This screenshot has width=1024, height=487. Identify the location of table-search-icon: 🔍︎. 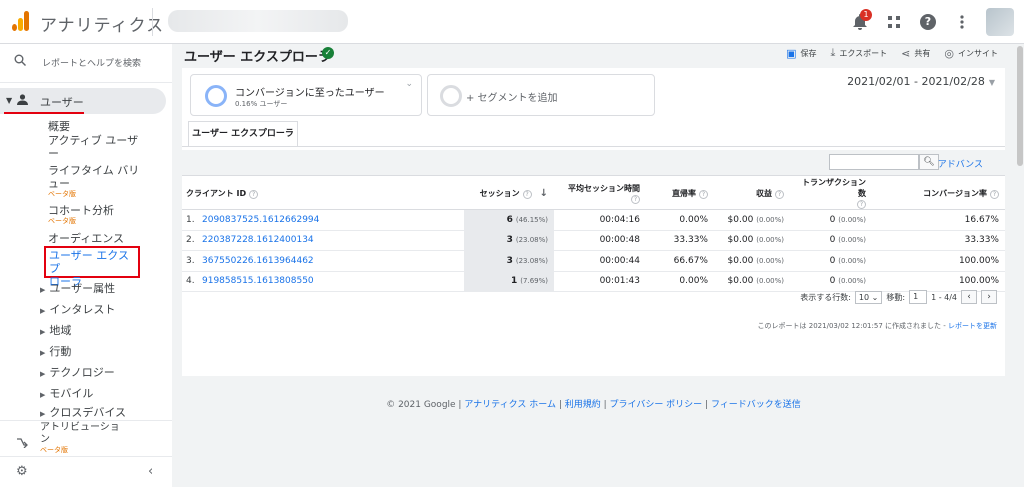
(929, 162).